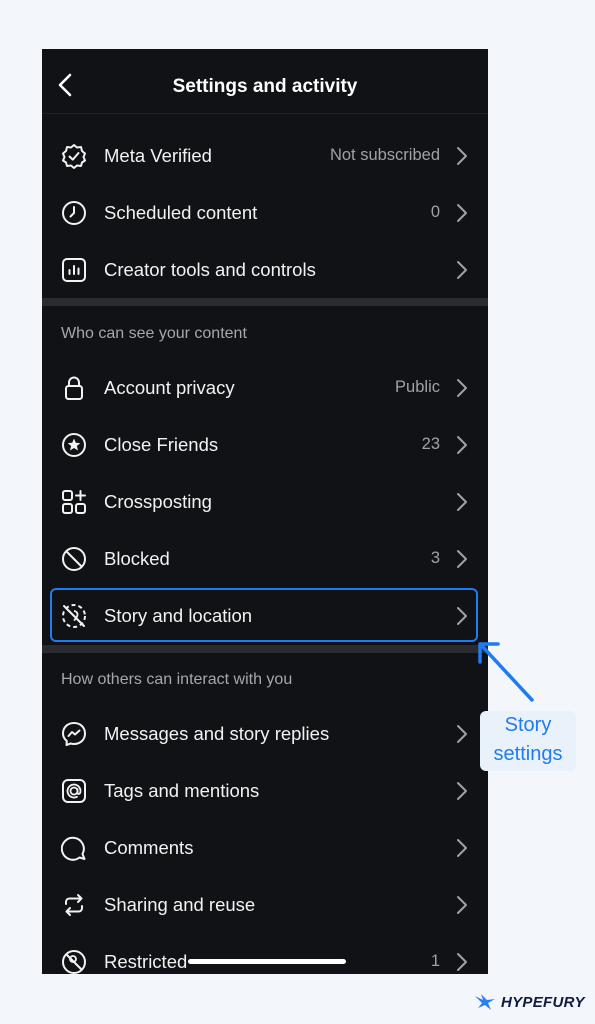  What do you see at coordinates (265, 558) in the screenshot?
I see `settings-item-blocked: Blocked 3` at bounding box center [265, 558].